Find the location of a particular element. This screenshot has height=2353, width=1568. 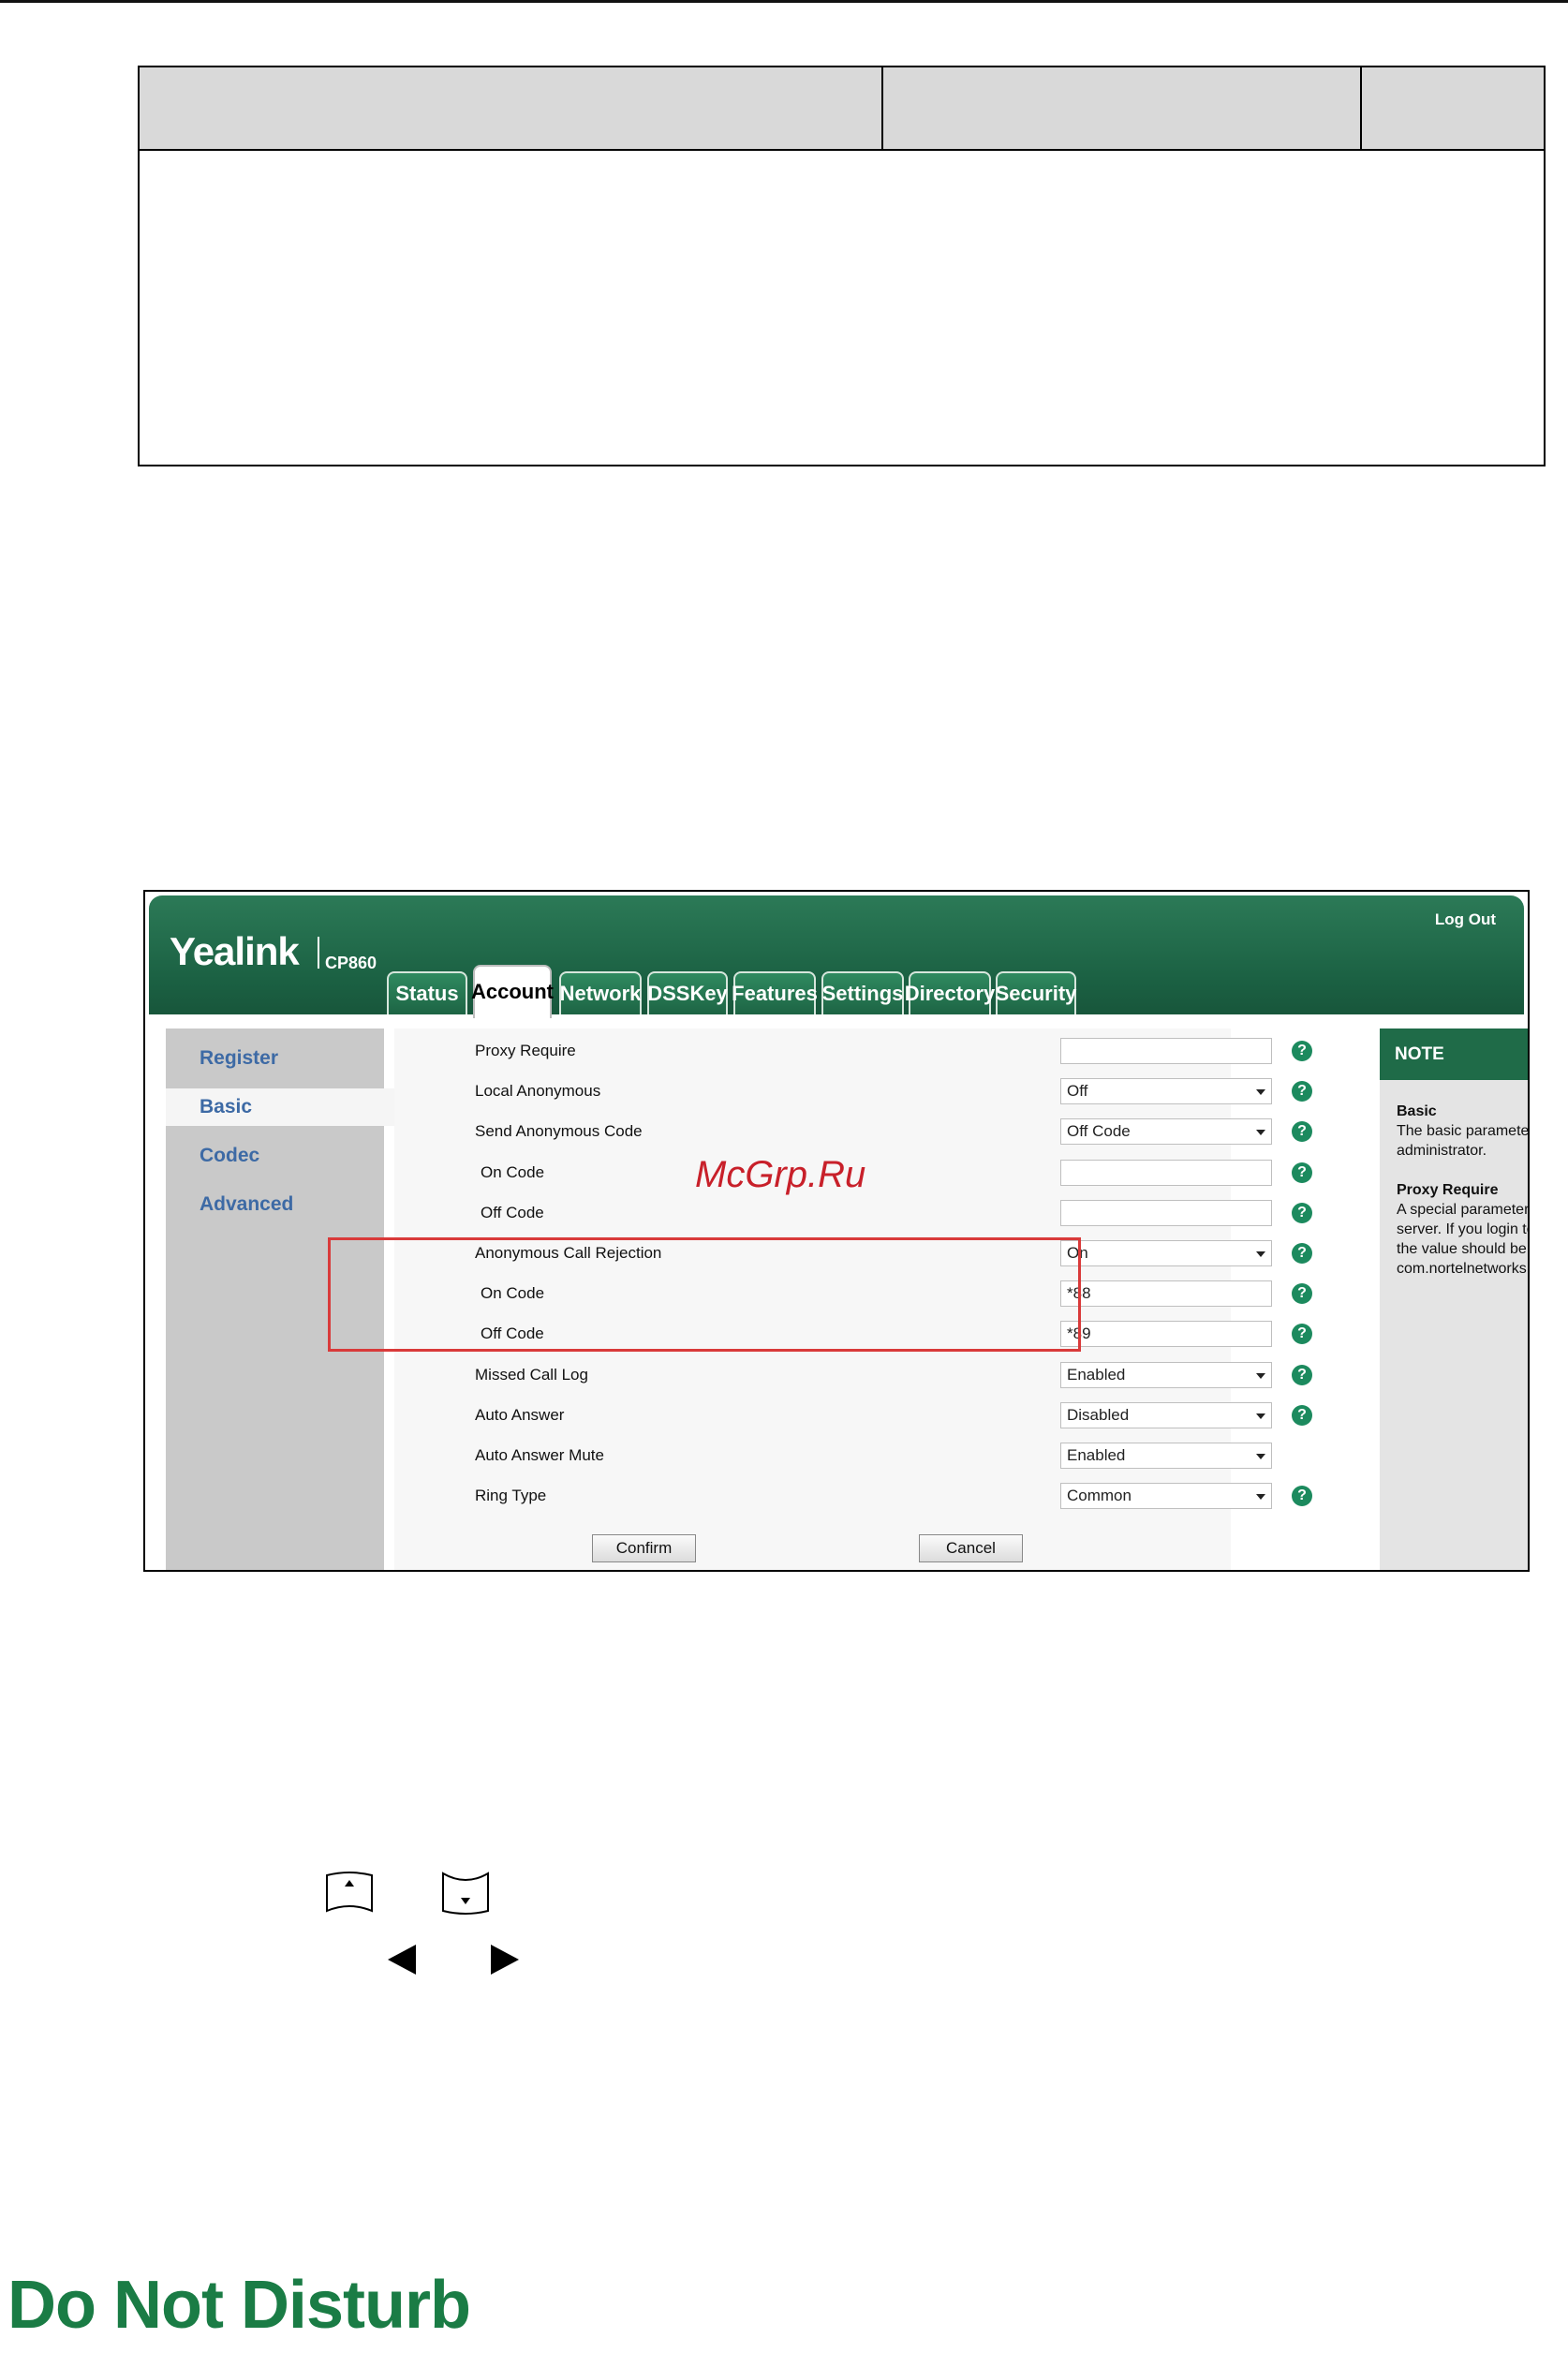

label-on-code: On Code is located at coordinates (513, 1171).